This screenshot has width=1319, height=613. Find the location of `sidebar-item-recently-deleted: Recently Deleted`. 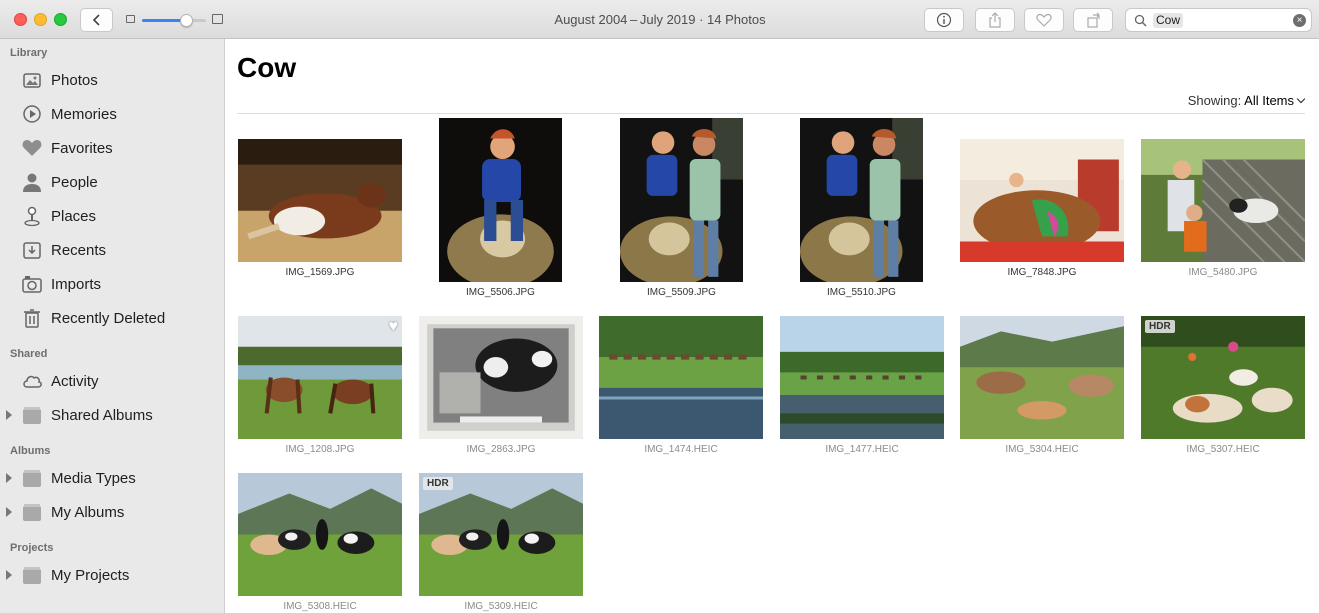

sidebar-item-recently-deleted: Recently Deleted is located at coordinates (112, 318).